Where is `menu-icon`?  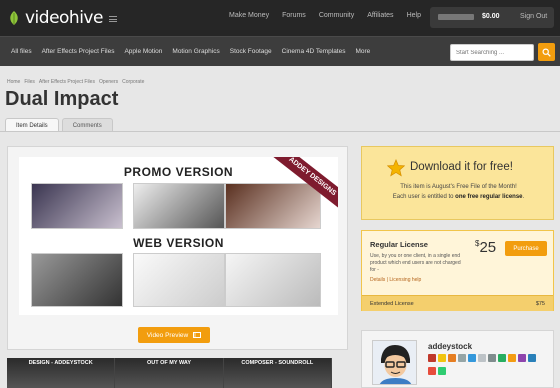
menu-icon is located at coordinates (112, 19).